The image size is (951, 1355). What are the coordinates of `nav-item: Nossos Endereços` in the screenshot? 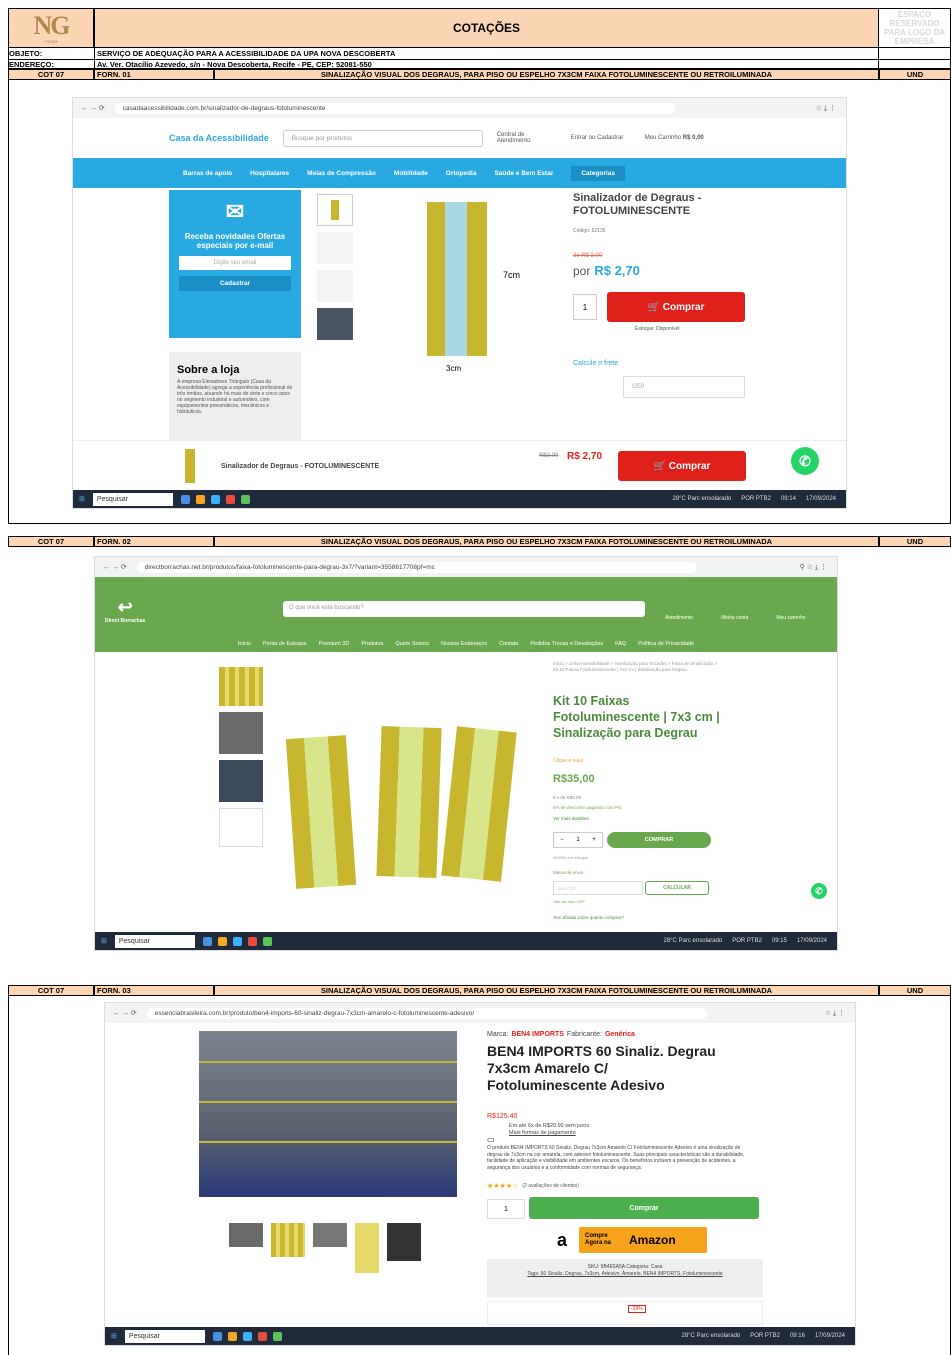 It's located at (464, 644).